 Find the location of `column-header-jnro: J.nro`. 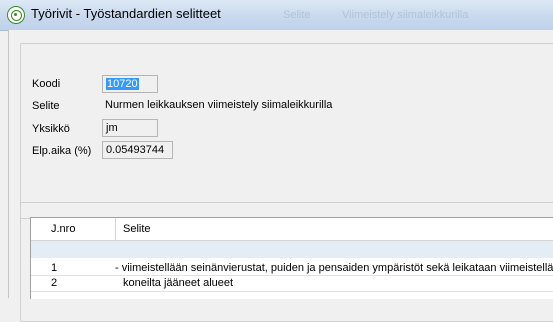

column-header-jnro: J.nro is located at coordinates (63, 229).